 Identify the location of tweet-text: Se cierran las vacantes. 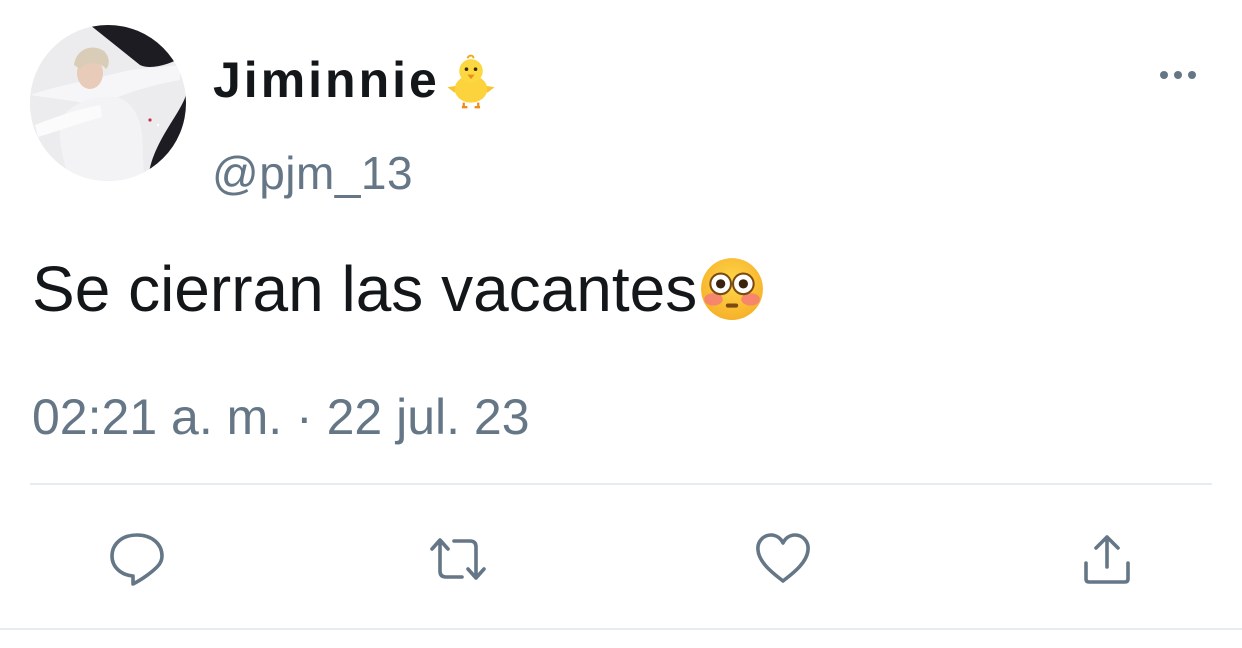
(398, 289).